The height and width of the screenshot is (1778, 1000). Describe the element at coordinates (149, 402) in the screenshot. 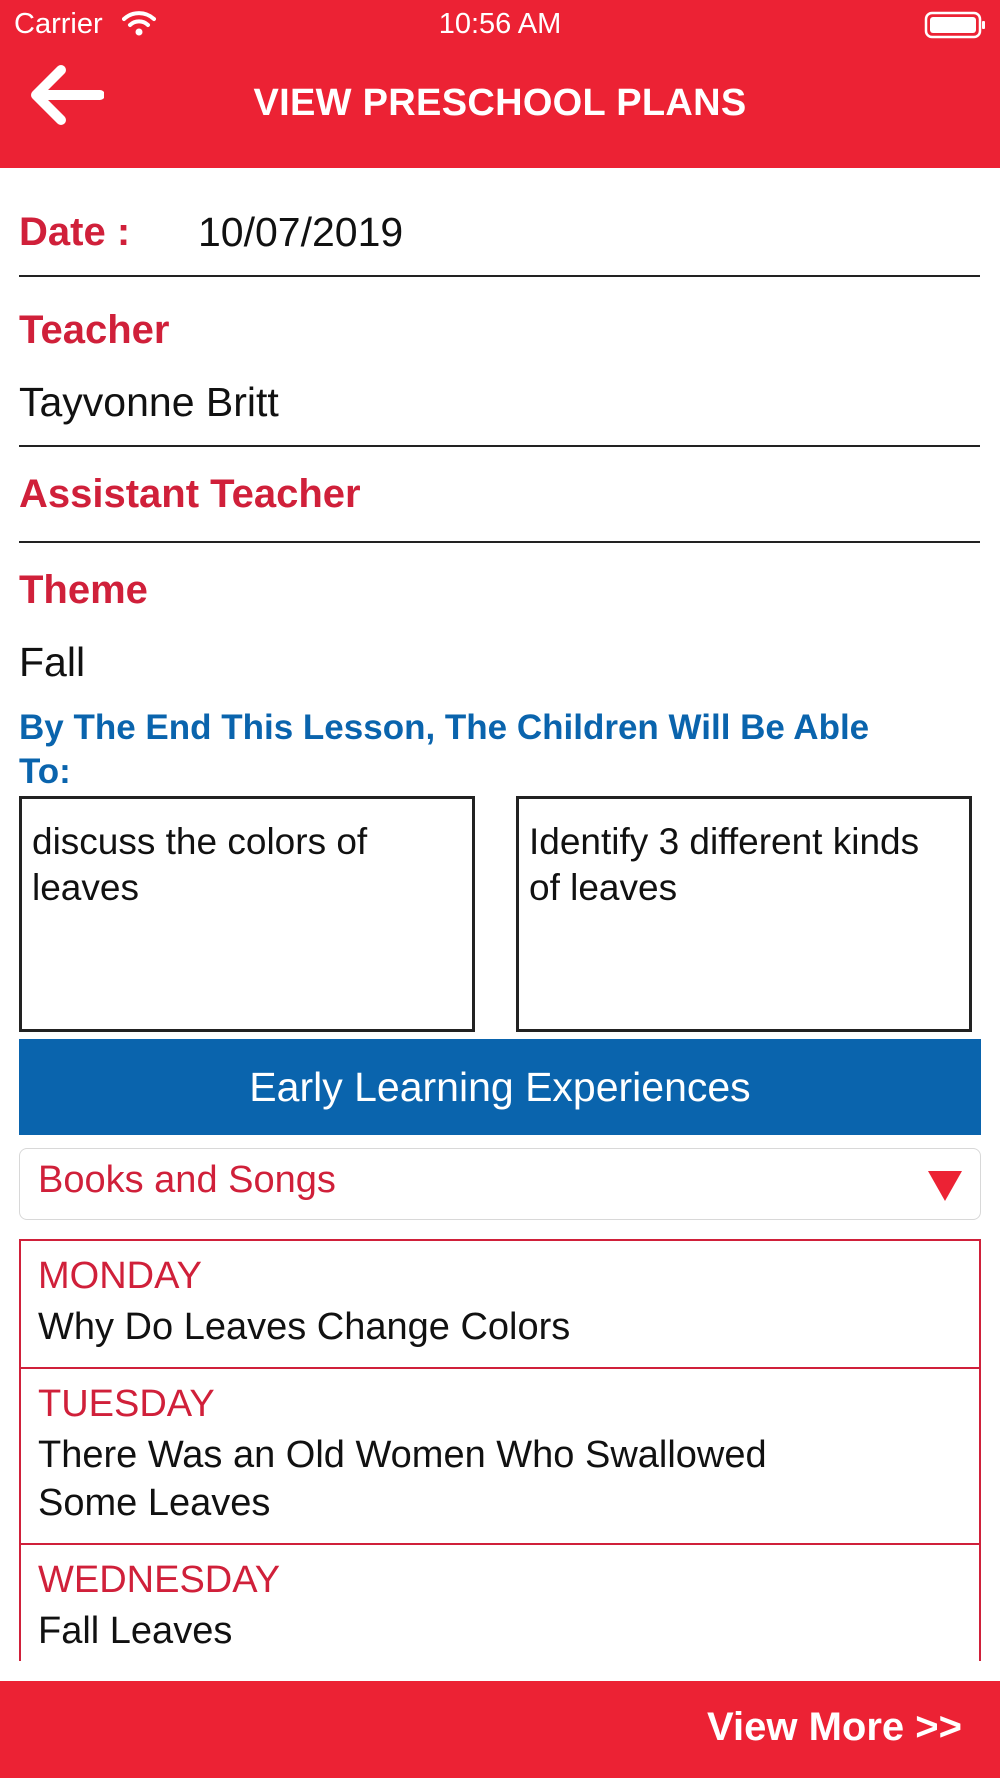

I see `teacher-value: Tayvonne Britt` at that location.